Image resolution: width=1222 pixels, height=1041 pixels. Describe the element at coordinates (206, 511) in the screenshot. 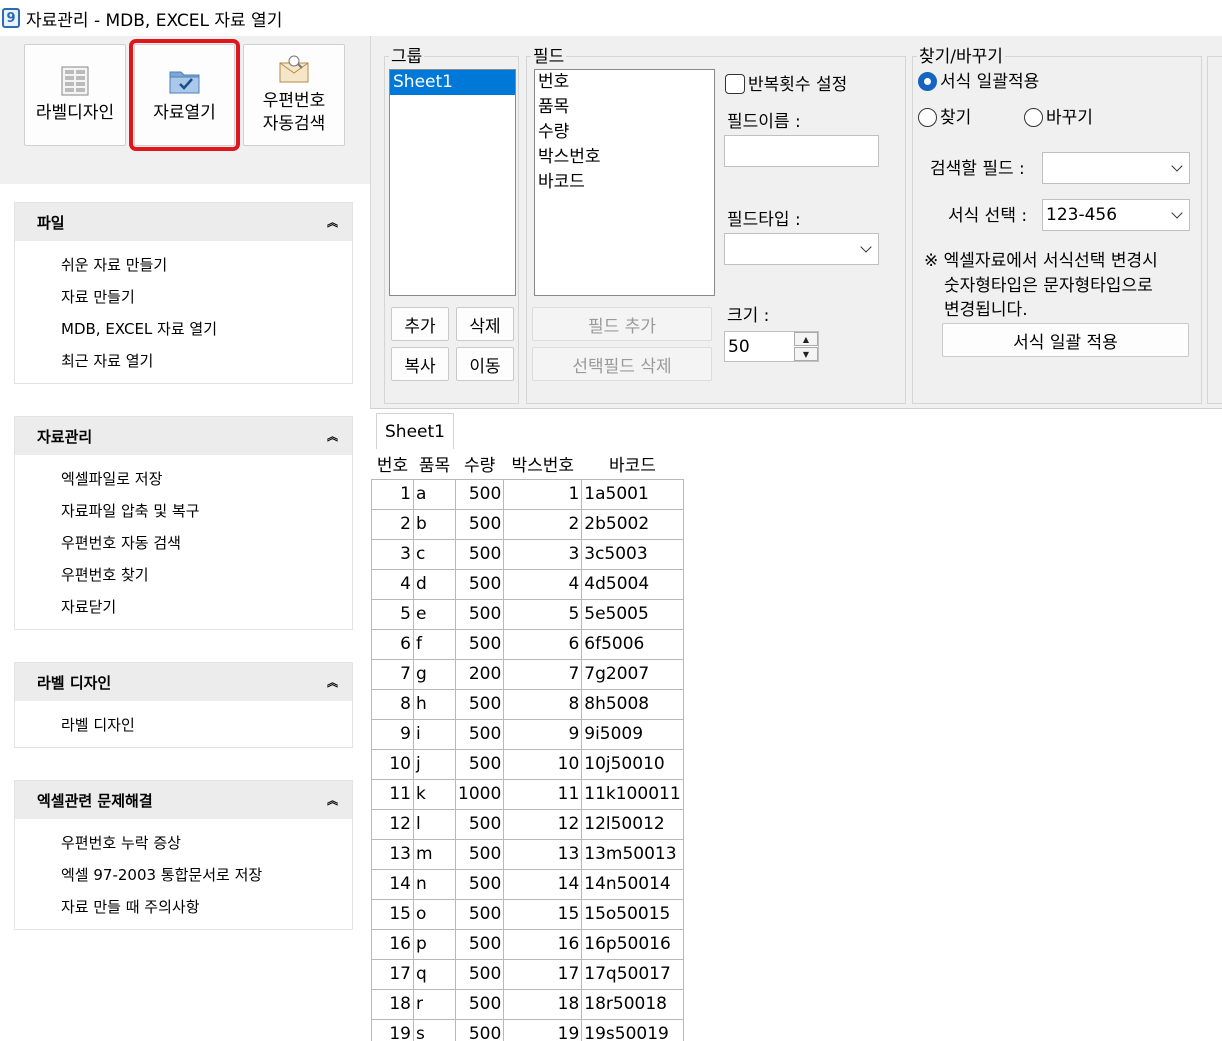

I see `nav-item-compress-repair: 자료파일 압축 및 복구` at that location.